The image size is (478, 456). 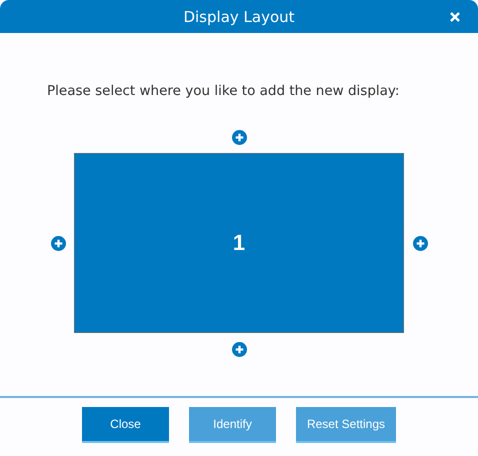 What do you see at coordinates (232, 425) in the screenshot?
I see `dialog-button: Identify` at bounding box center [232, 425].